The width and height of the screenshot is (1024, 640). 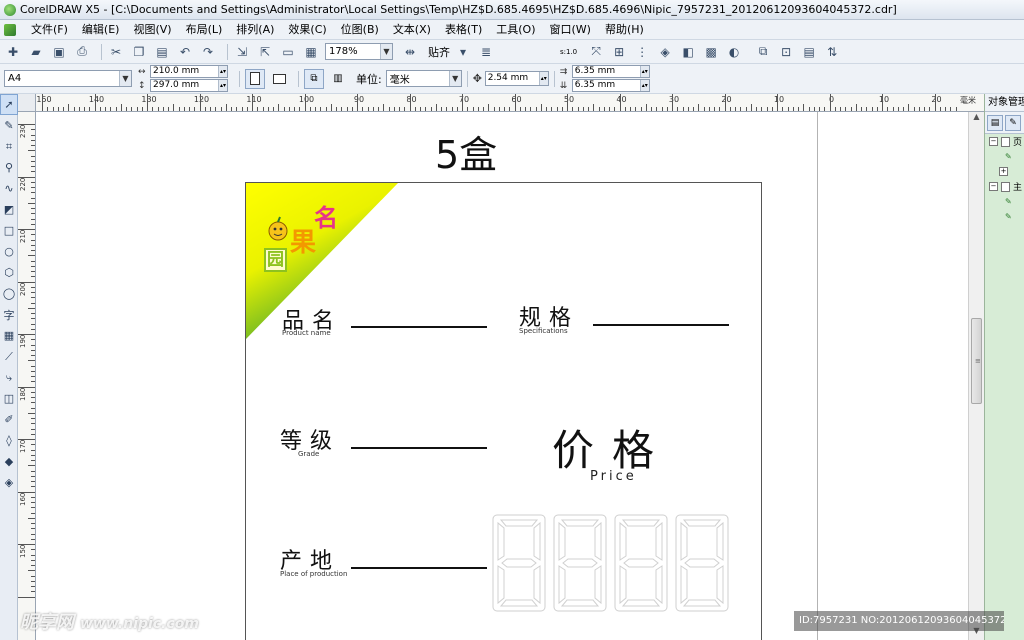 I want to click on interactive-fill-tool-icon: ◈, so click(x=9, y=482).